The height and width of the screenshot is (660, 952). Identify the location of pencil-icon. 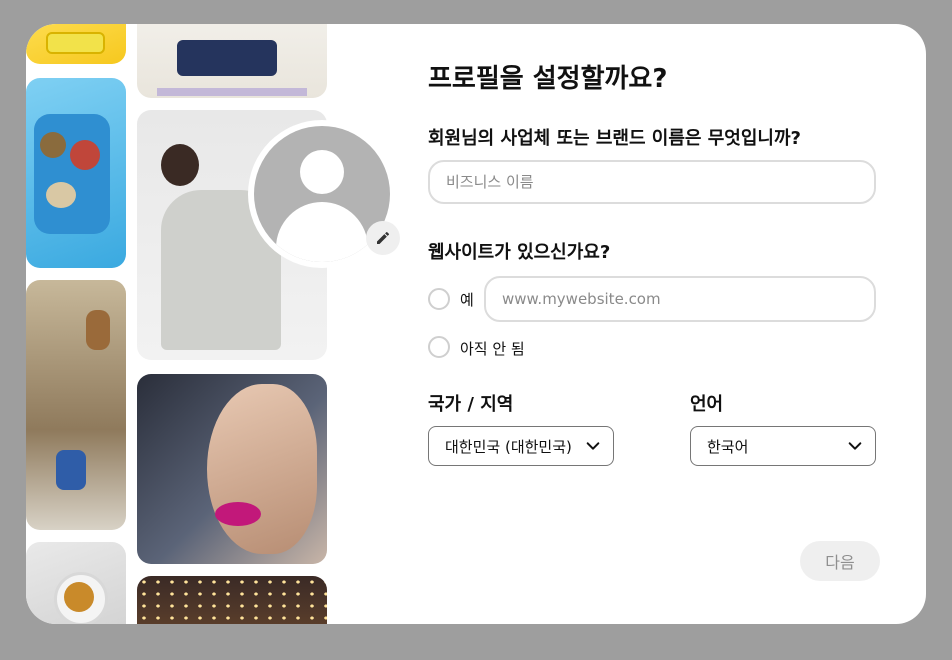
(383, 237).